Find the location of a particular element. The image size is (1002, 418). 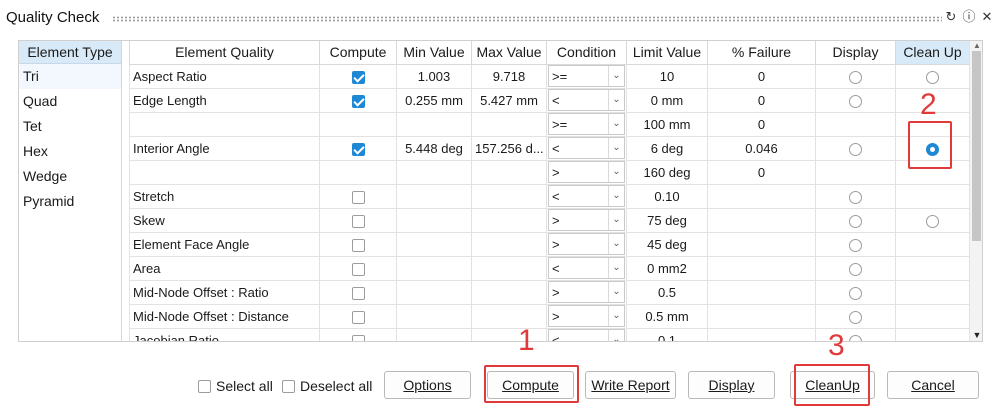

col-element-quality: Element Quality is located at coordinates (224, 53).